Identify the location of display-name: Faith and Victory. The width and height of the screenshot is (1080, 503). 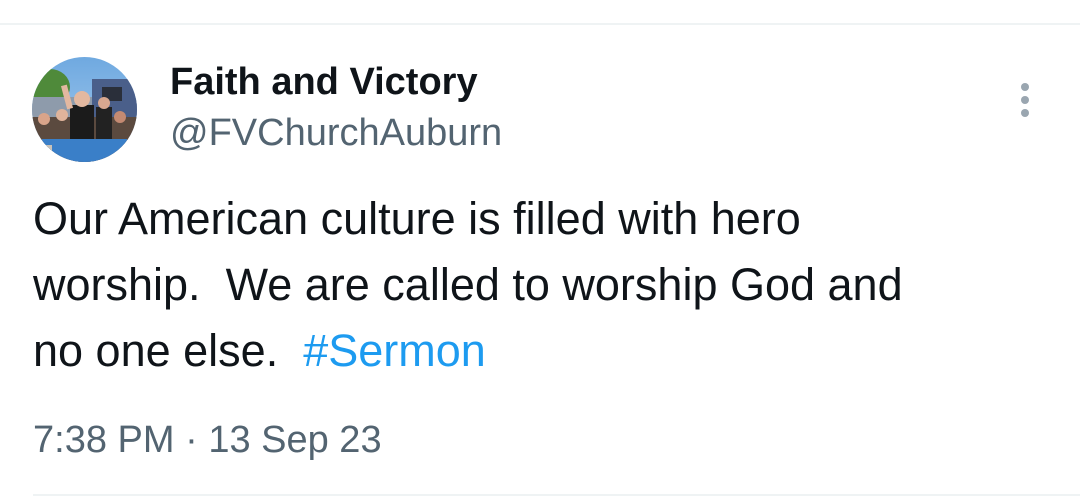
(324, 82).